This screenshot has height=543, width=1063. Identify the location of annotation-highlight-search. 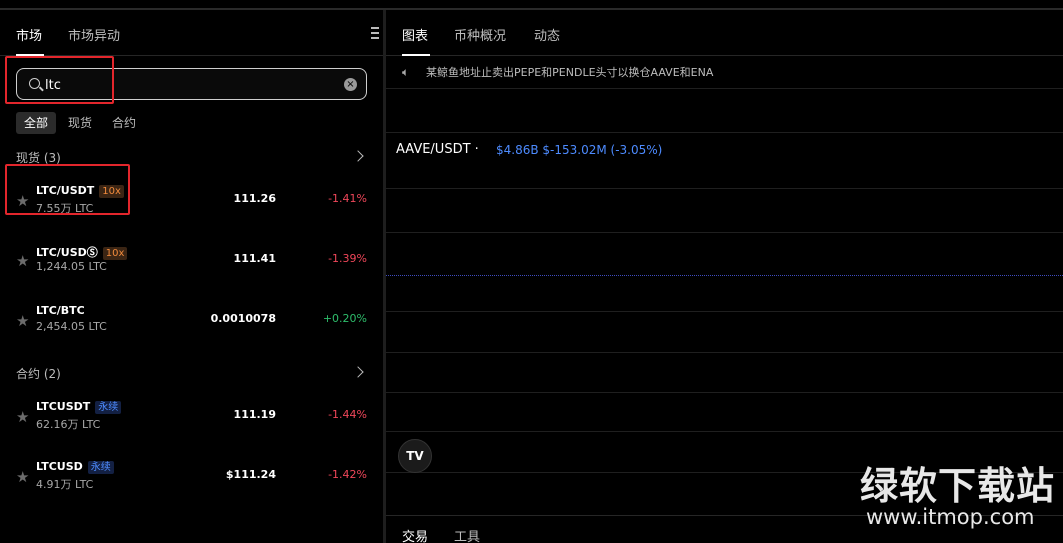
(59, 80).